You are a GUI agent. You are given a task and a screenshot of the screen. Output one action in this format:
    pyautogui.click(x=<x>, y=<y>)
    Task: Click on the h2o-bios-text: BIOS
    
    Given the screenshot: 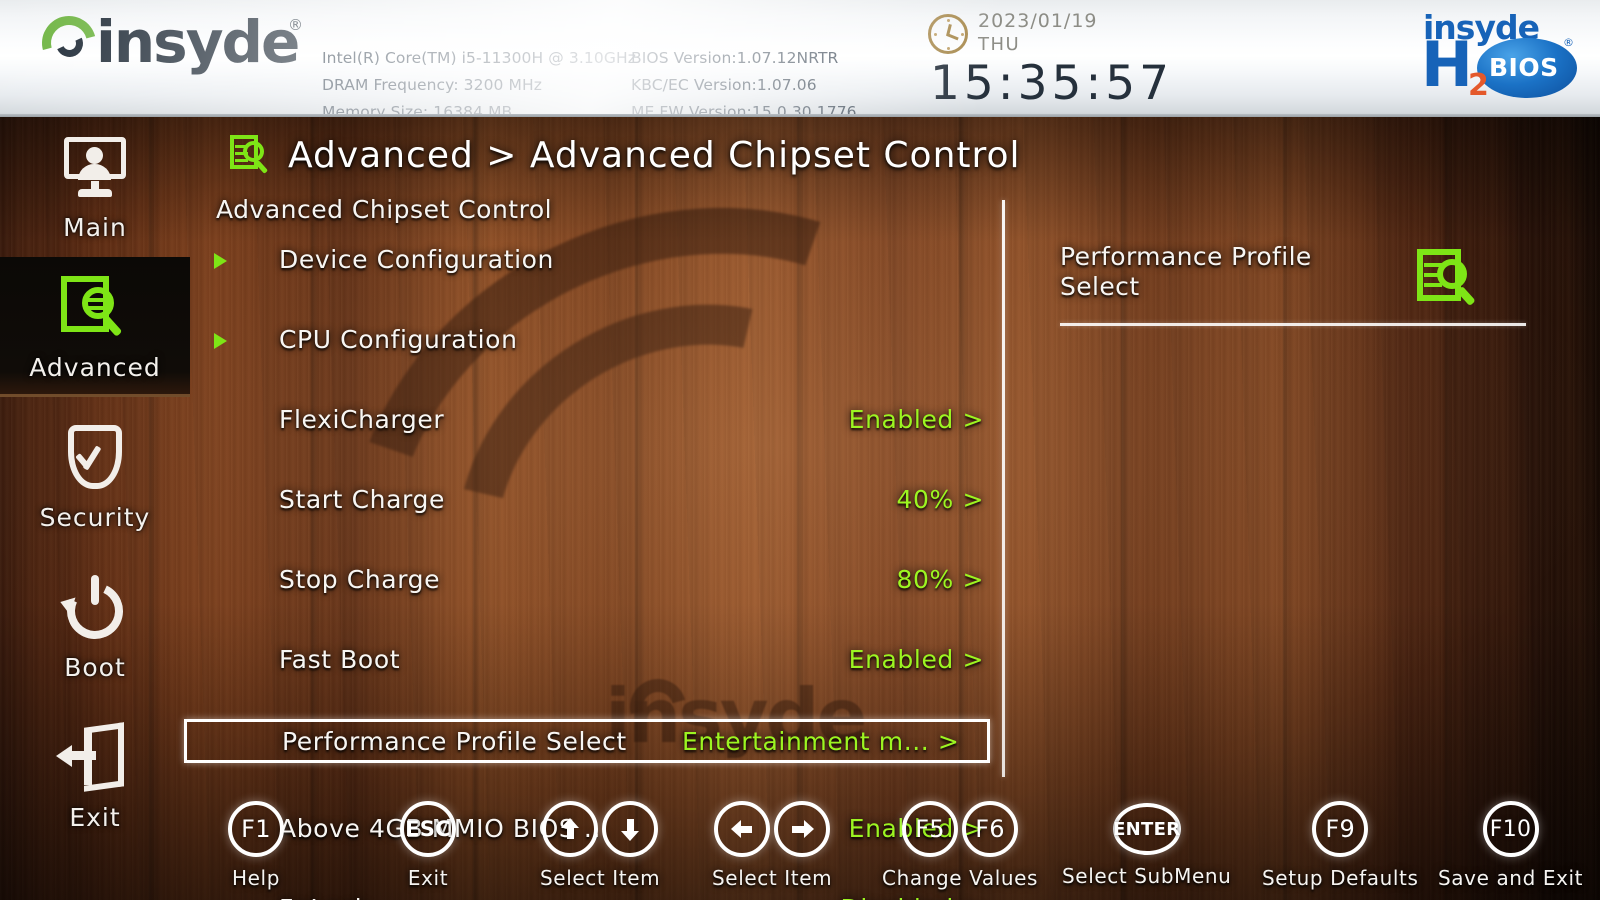 What is the action you would take?
    pyautogui.click(x=1524, y=67)
    